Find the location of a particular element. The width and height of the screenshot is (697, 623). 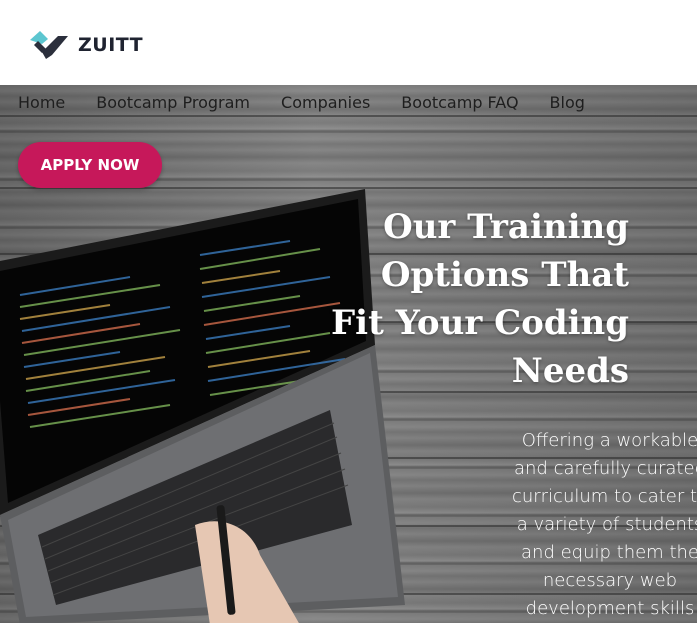

hero-description-line: necessary web is located at coordinates (610, 580).